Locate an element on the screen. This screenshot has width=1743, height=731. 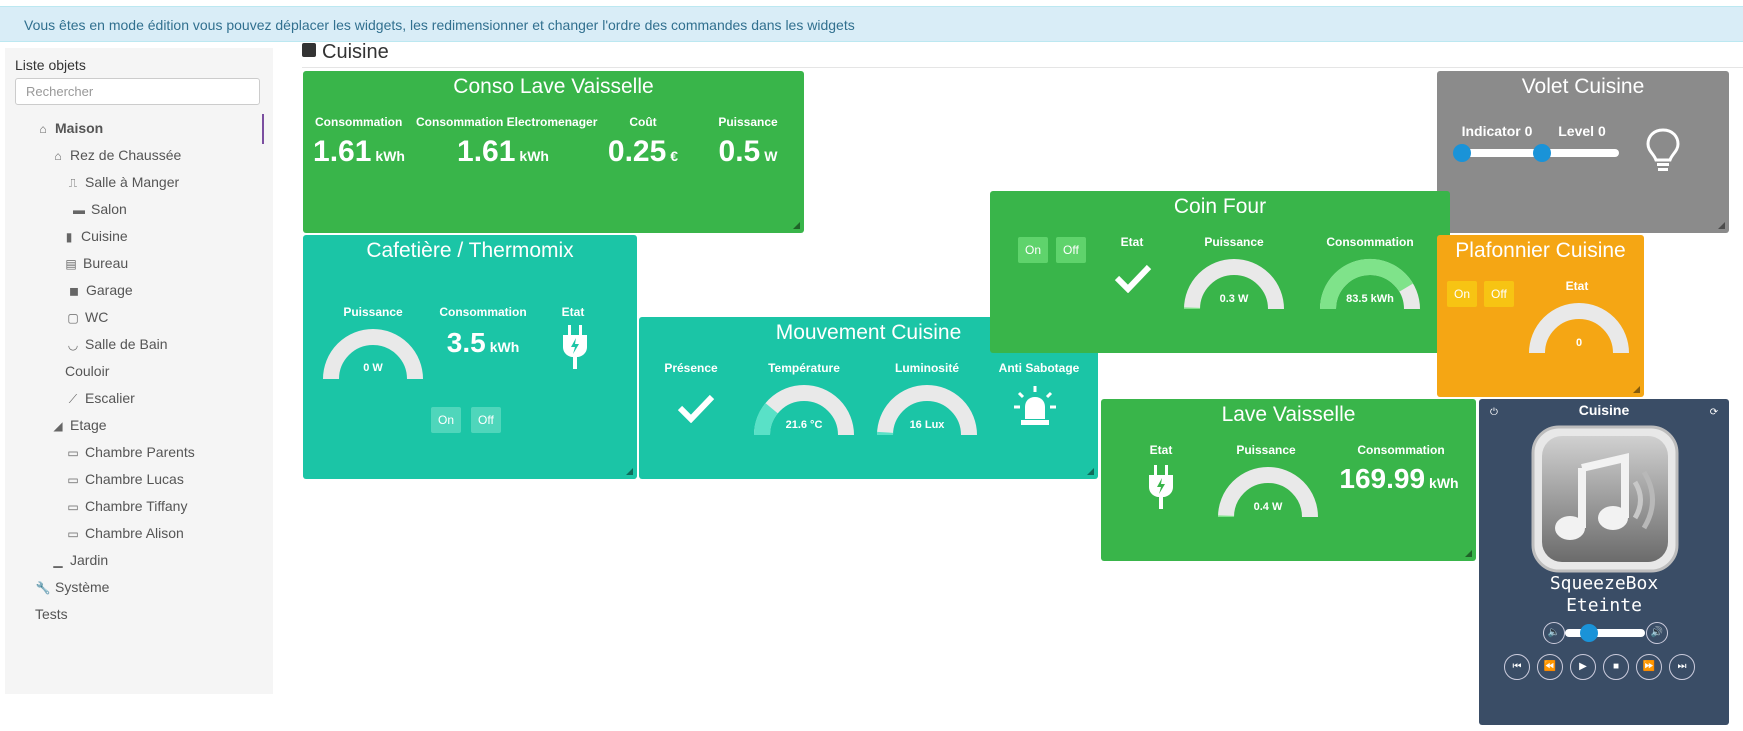
temperature-value: 21.6 °C is located at coordinates (804, 425).